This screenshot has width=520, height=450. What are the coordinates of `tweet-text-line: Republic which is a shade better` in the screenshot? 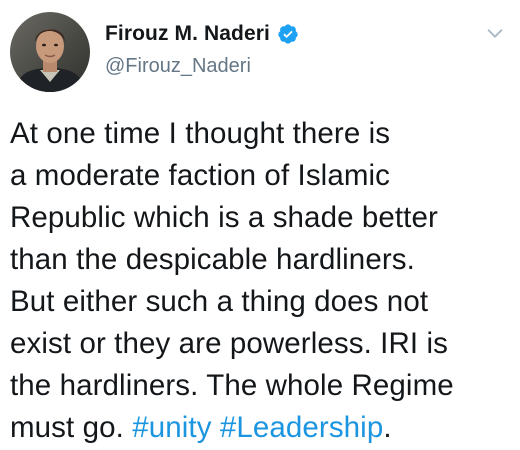 It's located at (224, 217).